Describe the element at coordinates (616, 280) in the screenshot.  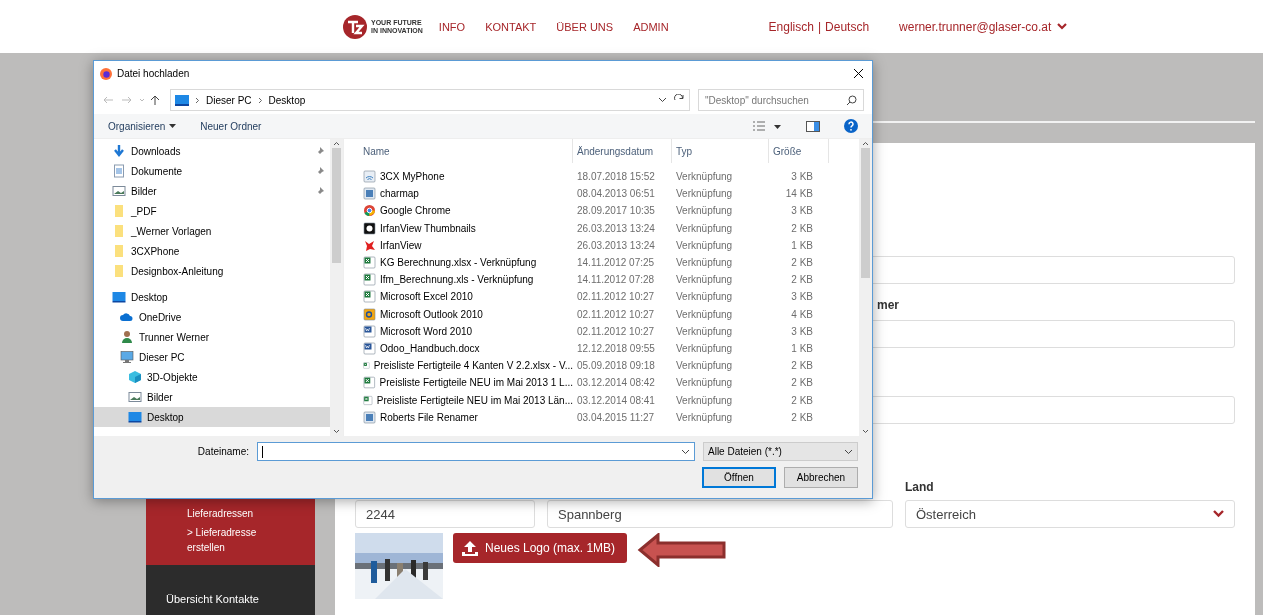
I see `file-date: 14.11.2012 07:28` at that location.